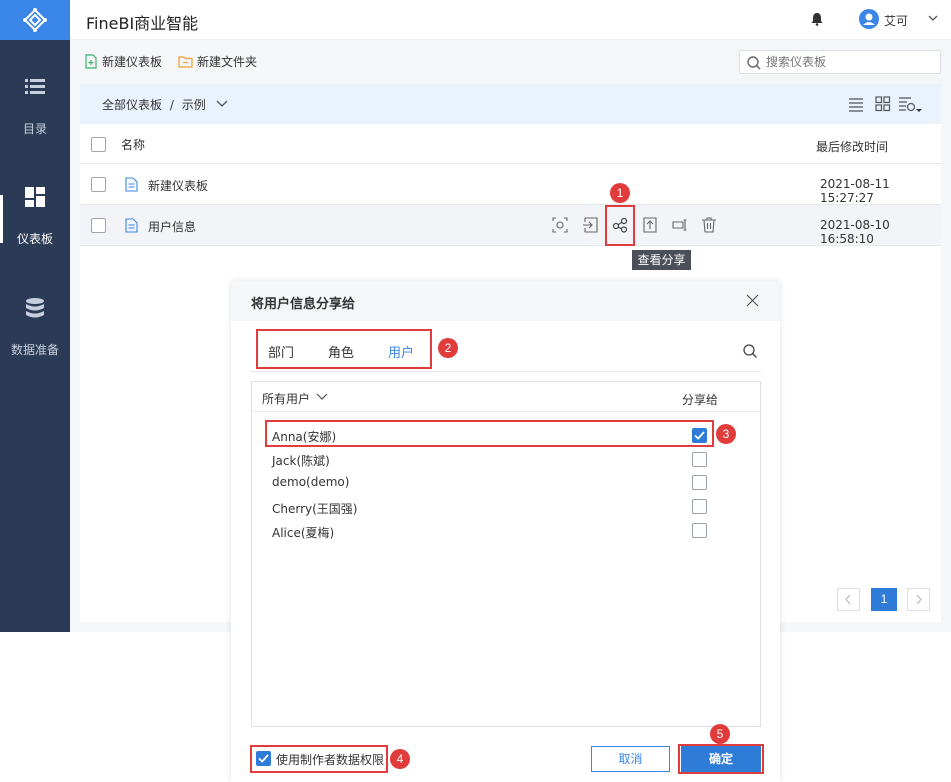  Describe the element at coordinates (315, 509) in the screenshot. I see `user-name-item: Cherry(王国强)` at that location.